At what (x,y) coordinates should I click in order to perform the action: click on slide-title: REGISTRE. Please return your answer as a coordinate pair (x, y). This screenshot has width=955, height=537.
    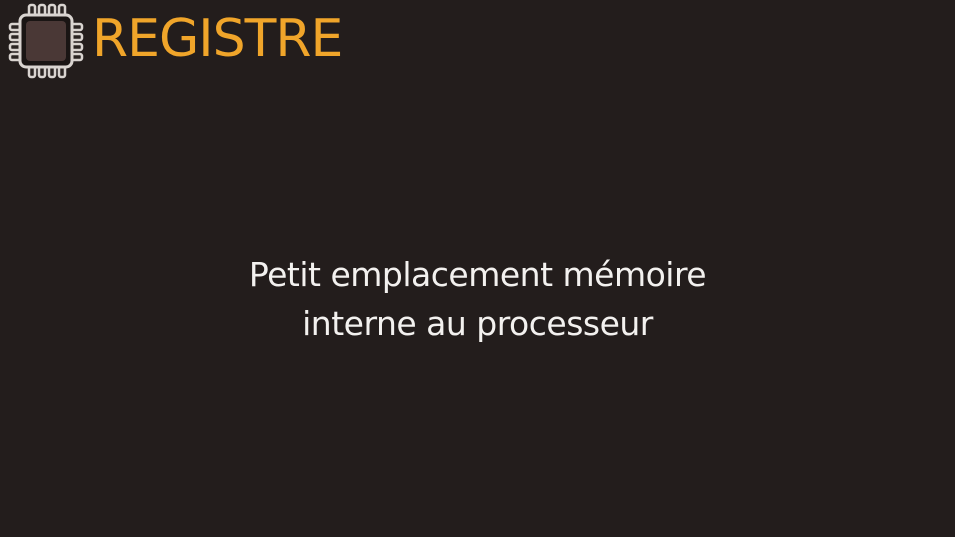
    Looking at the image, I should click on (217, 39).